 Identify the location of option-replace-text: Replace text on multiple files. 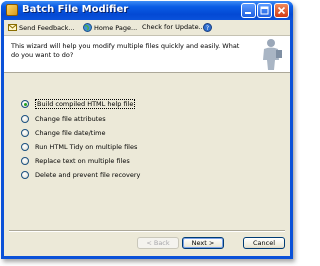
(75, 161).